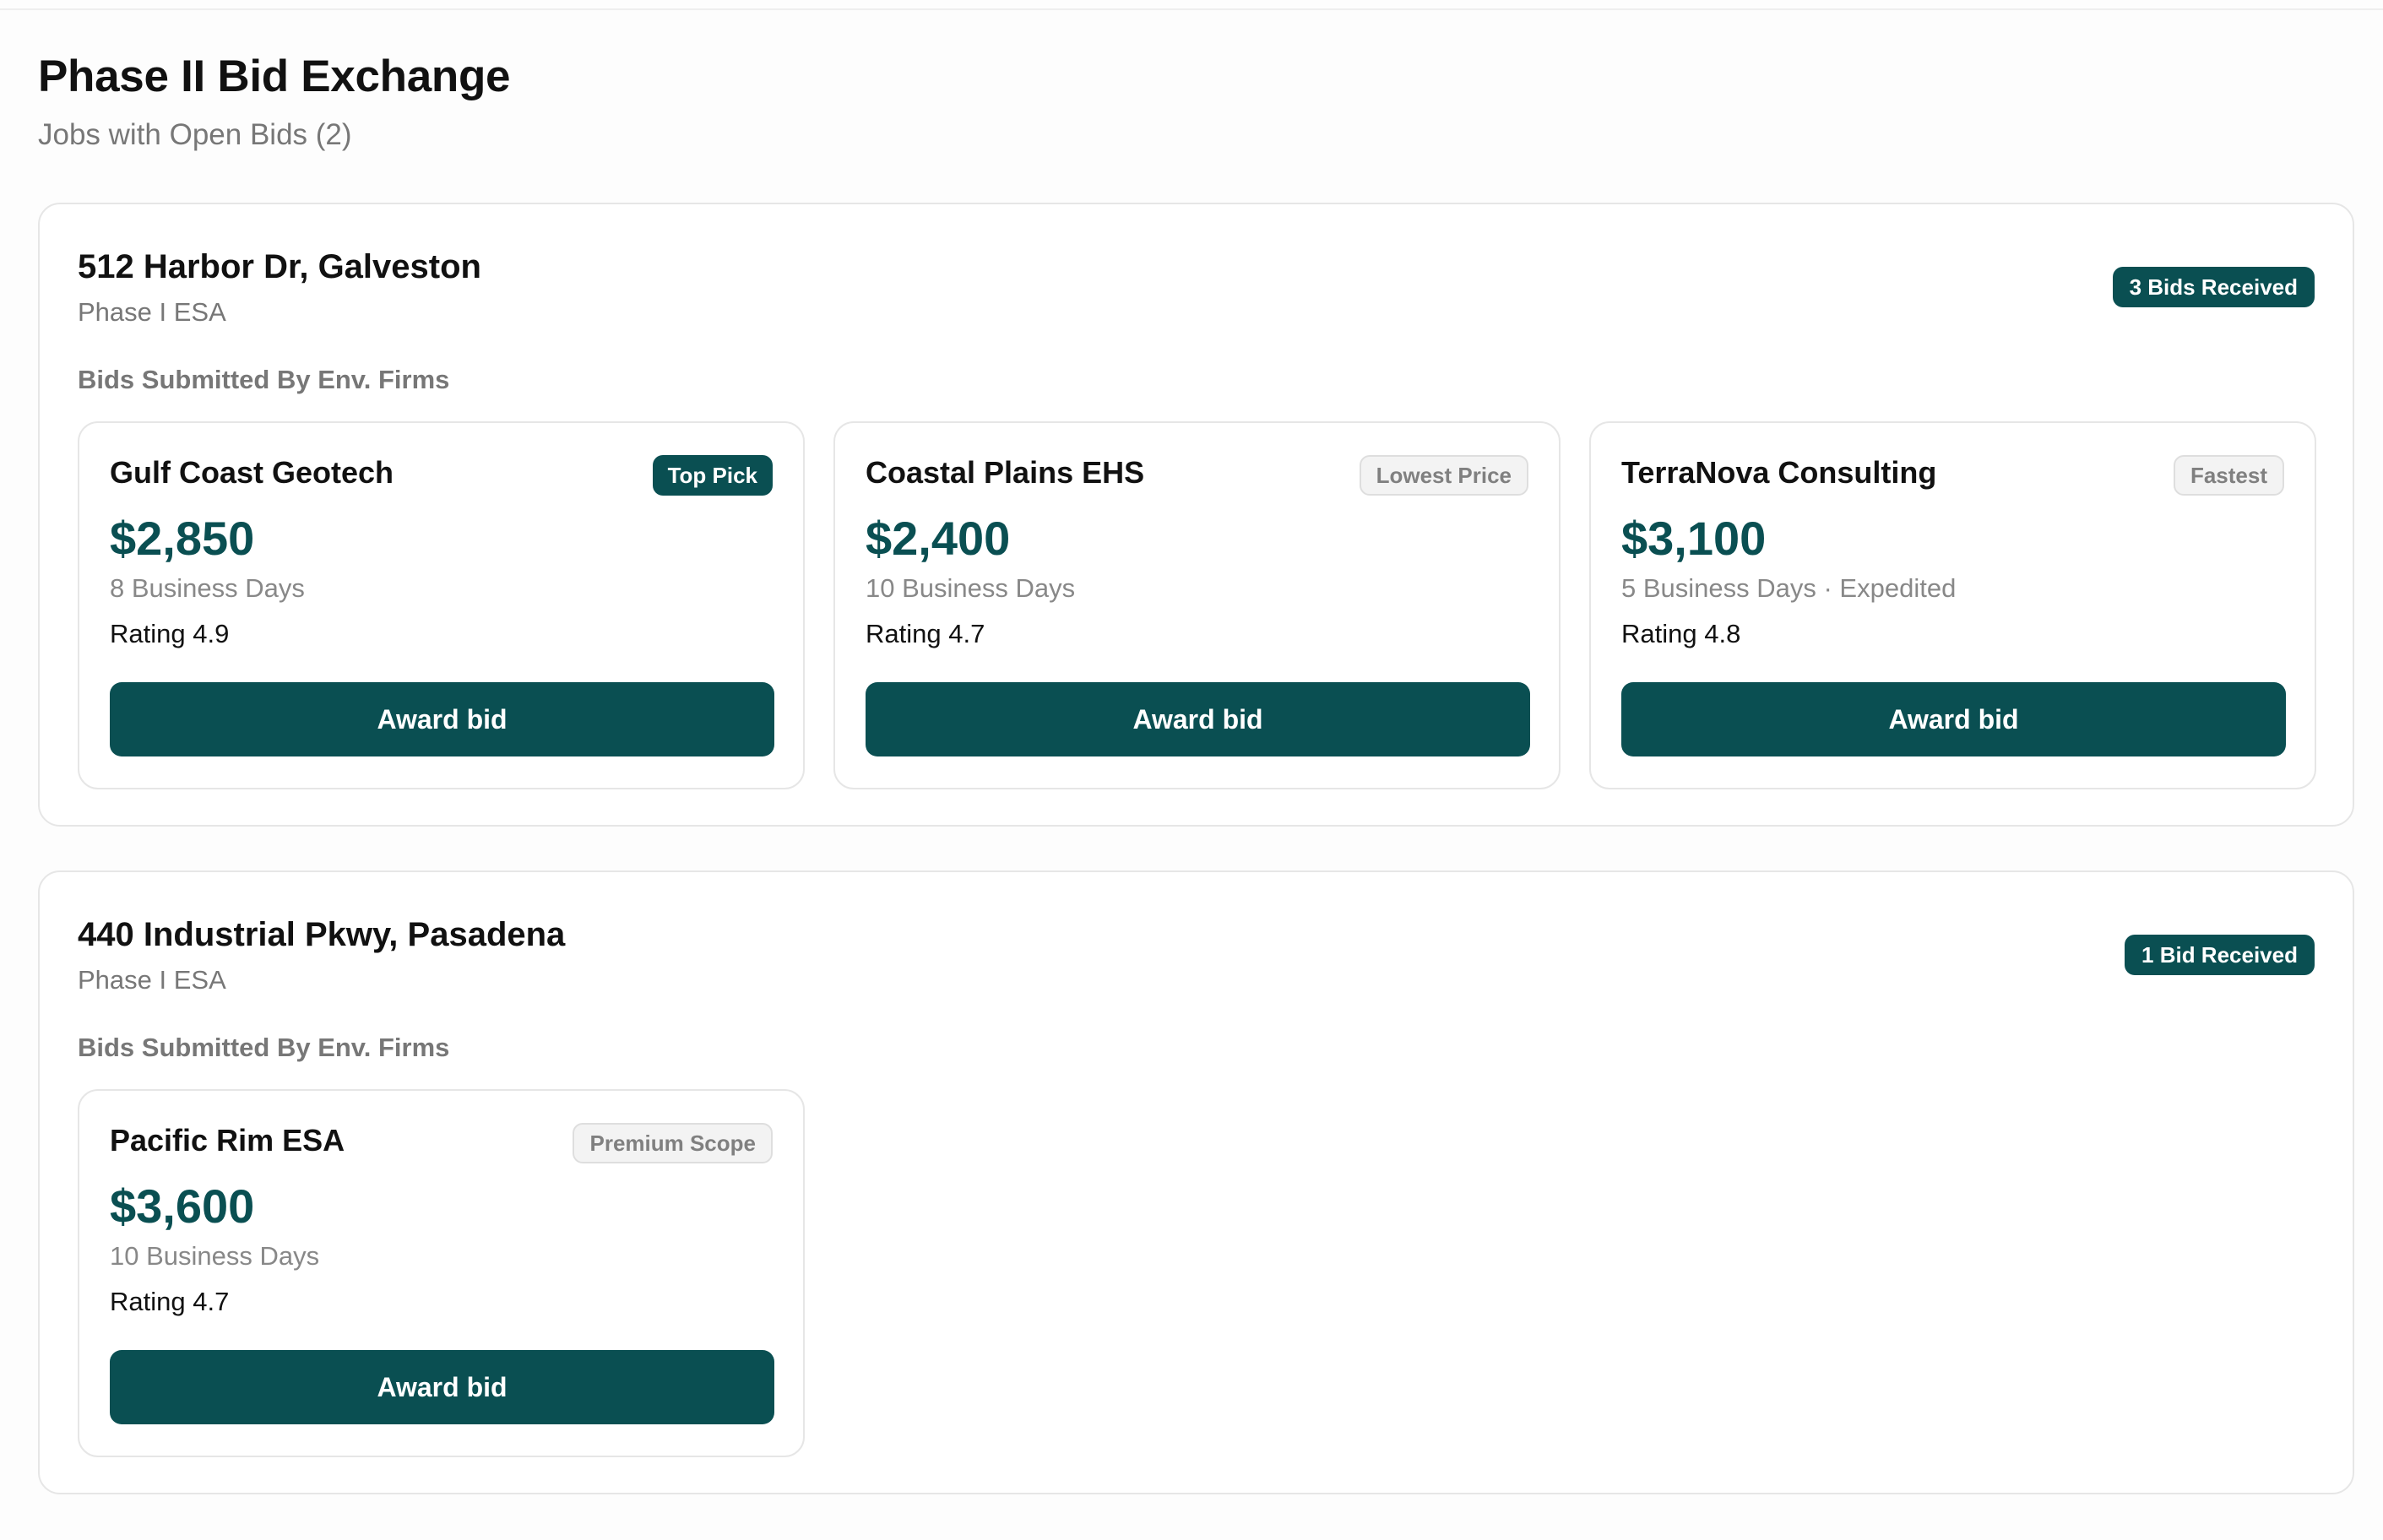  What do you see at coordinates (1789, 588) in the screenshot?
I see `bid-timeline: 5 Business Days · Expedited` at bounding box center [1789, 588].